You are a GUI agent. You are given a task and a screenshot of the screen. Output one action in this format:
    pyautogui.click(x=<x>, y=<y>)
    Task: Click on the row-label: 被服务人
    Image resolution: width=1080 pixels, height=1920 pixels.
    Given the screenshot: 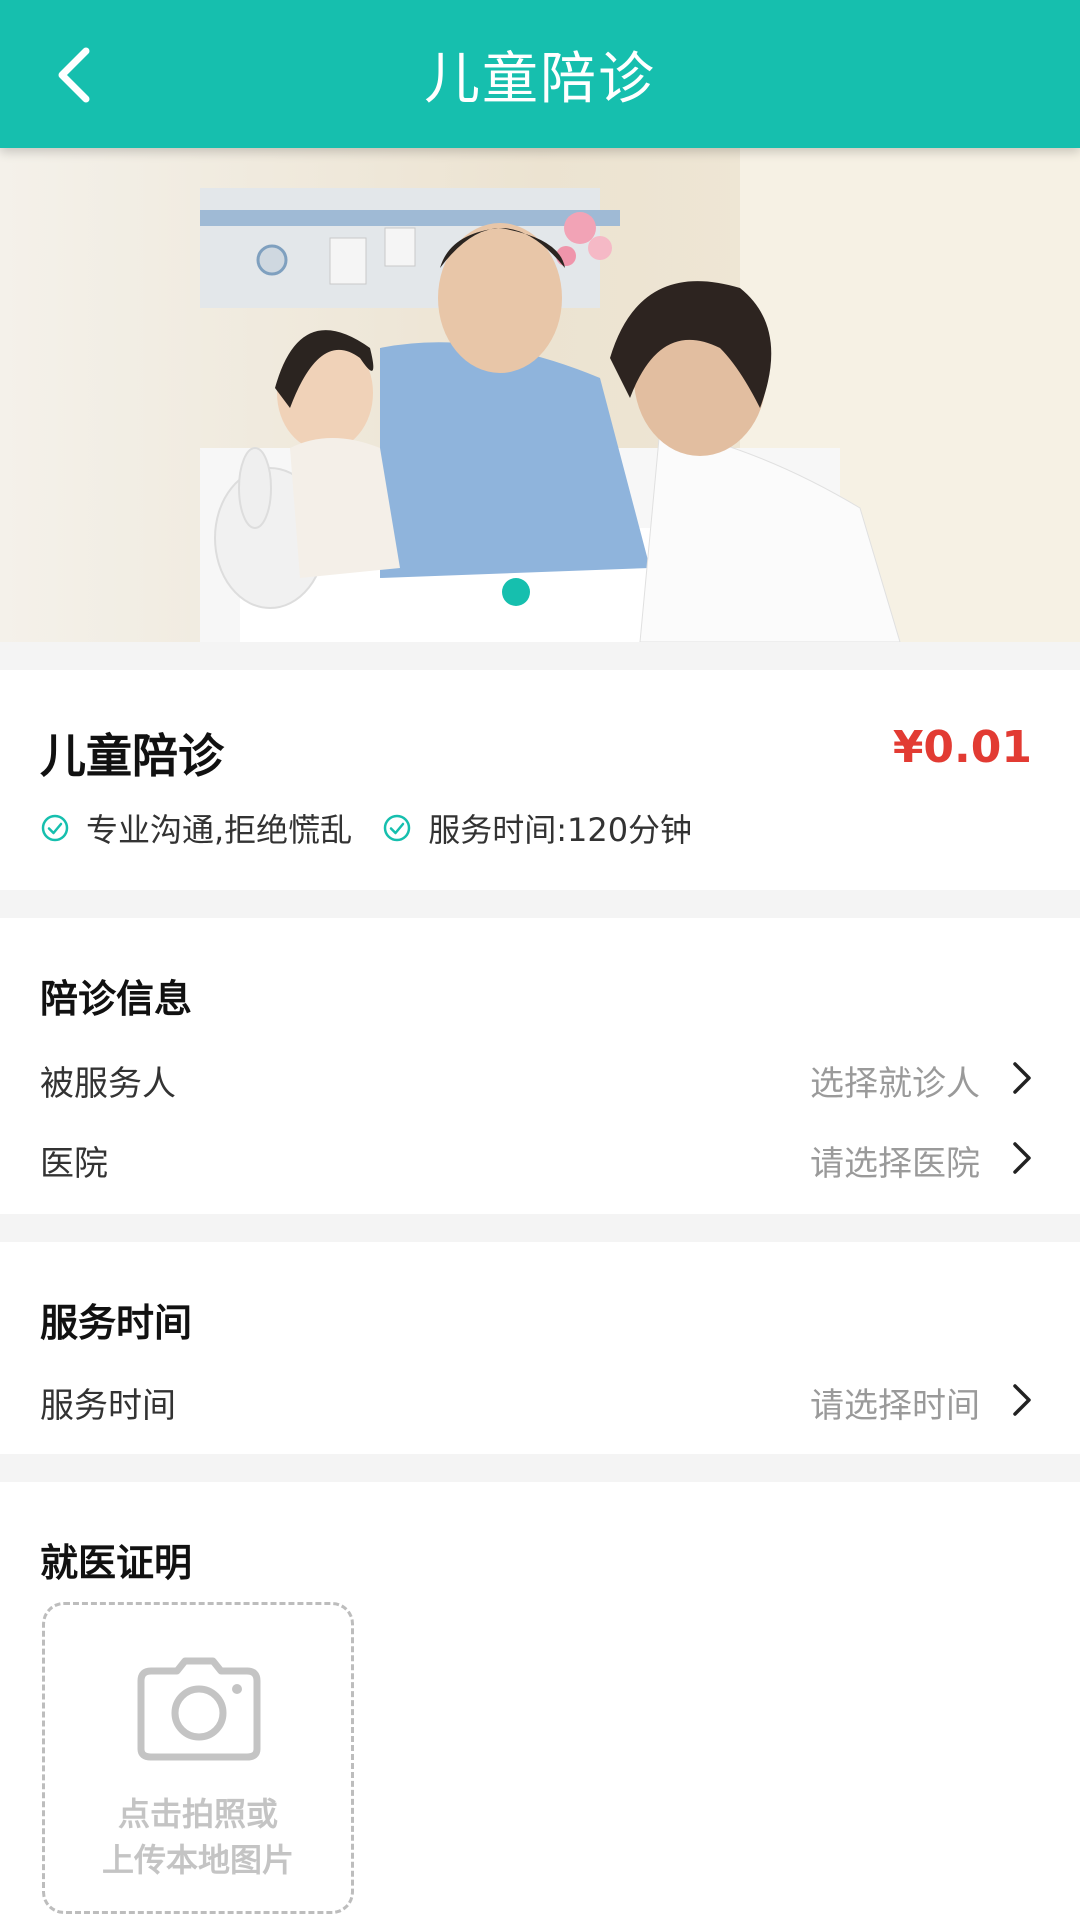 What is the action you would take?
    pyautogui.click(x=108, y=1084)
    